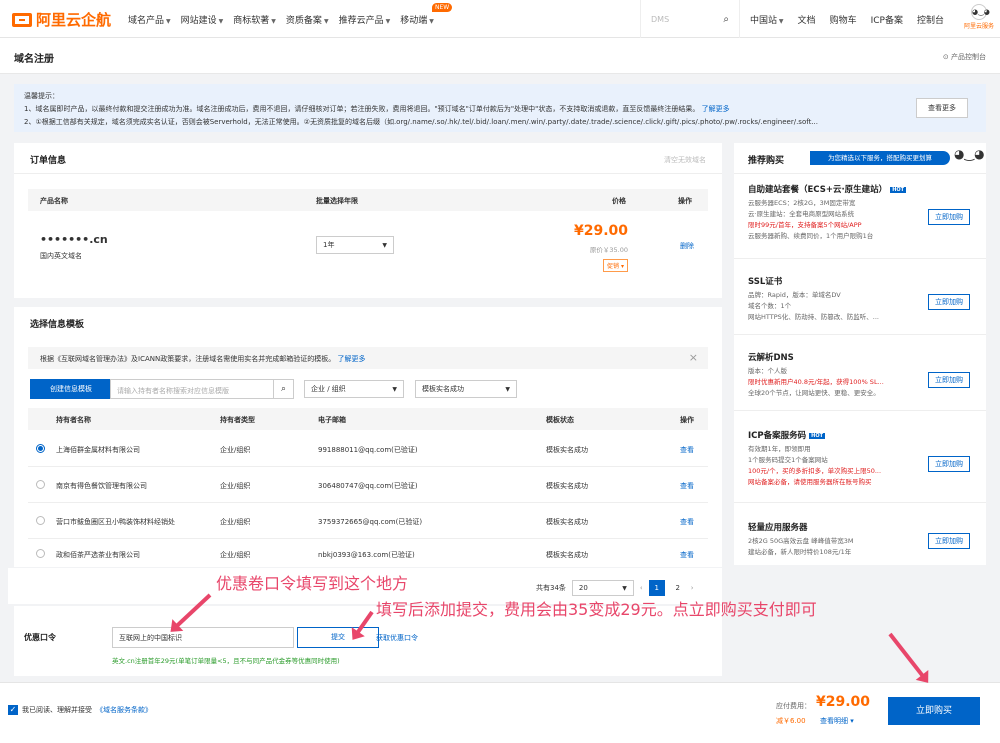  What do you see at coordinates (716, 109) in the screenshot?
I see `notice-learn-more: 了解更多` at bounding box center [716, 109].